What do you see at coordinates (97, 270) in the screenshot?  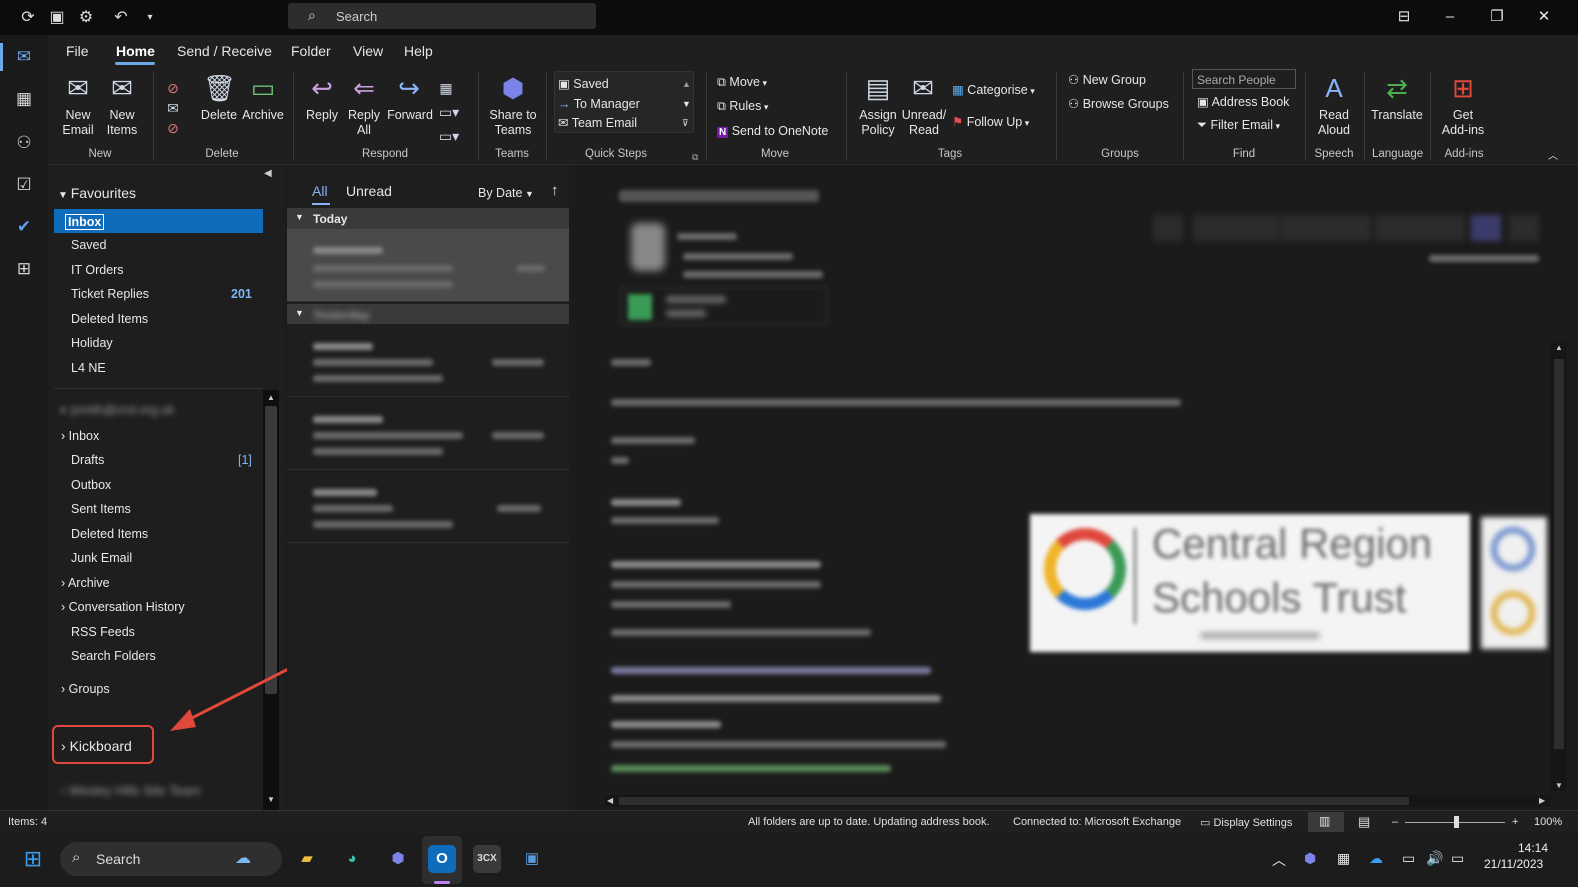 I see `fav-it-orders: IT Orders` at bounding box center [97, 270].